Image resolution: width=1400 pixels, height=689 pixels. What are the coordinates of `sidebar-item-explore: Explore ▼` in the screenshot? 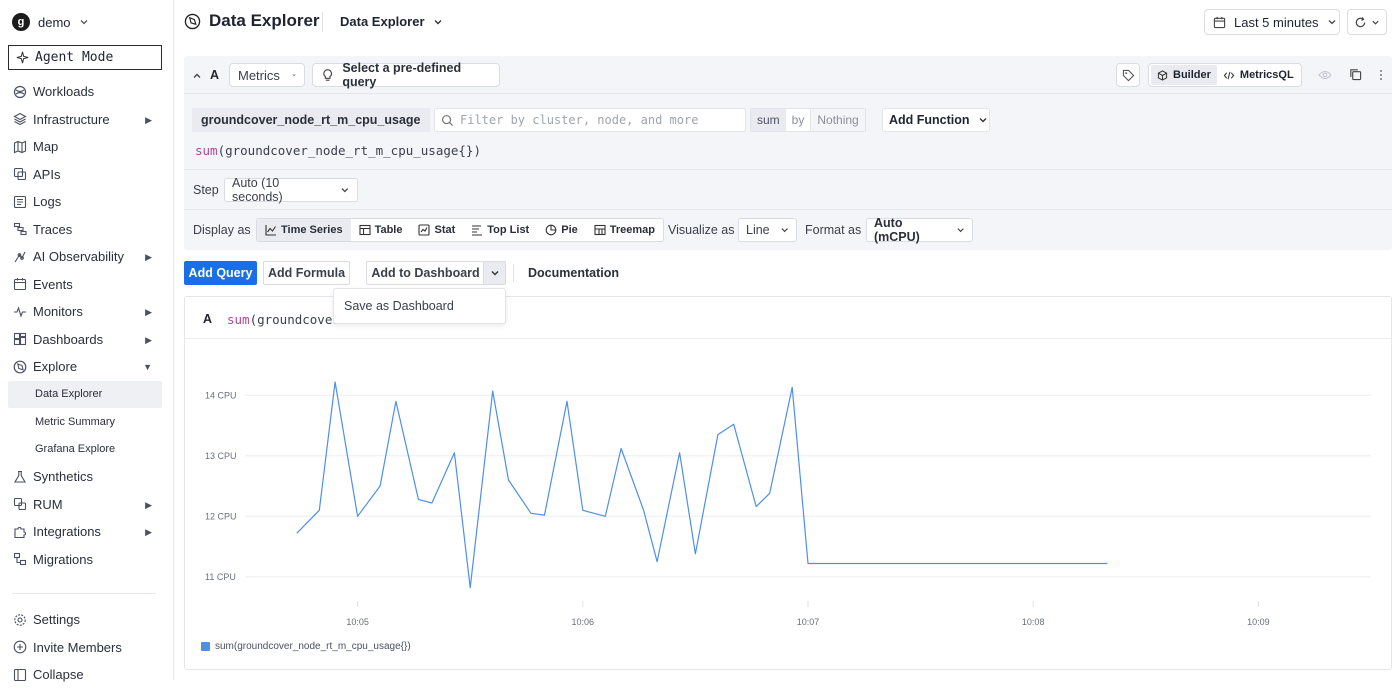 It's located at (87, 367).